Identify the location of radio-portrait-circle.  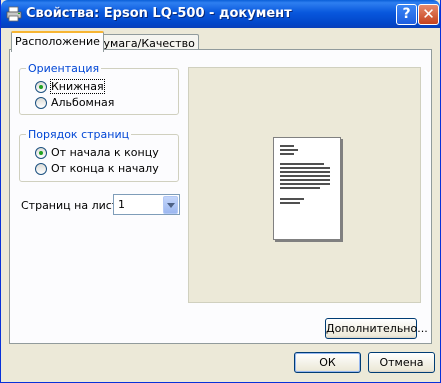
(41, 87).